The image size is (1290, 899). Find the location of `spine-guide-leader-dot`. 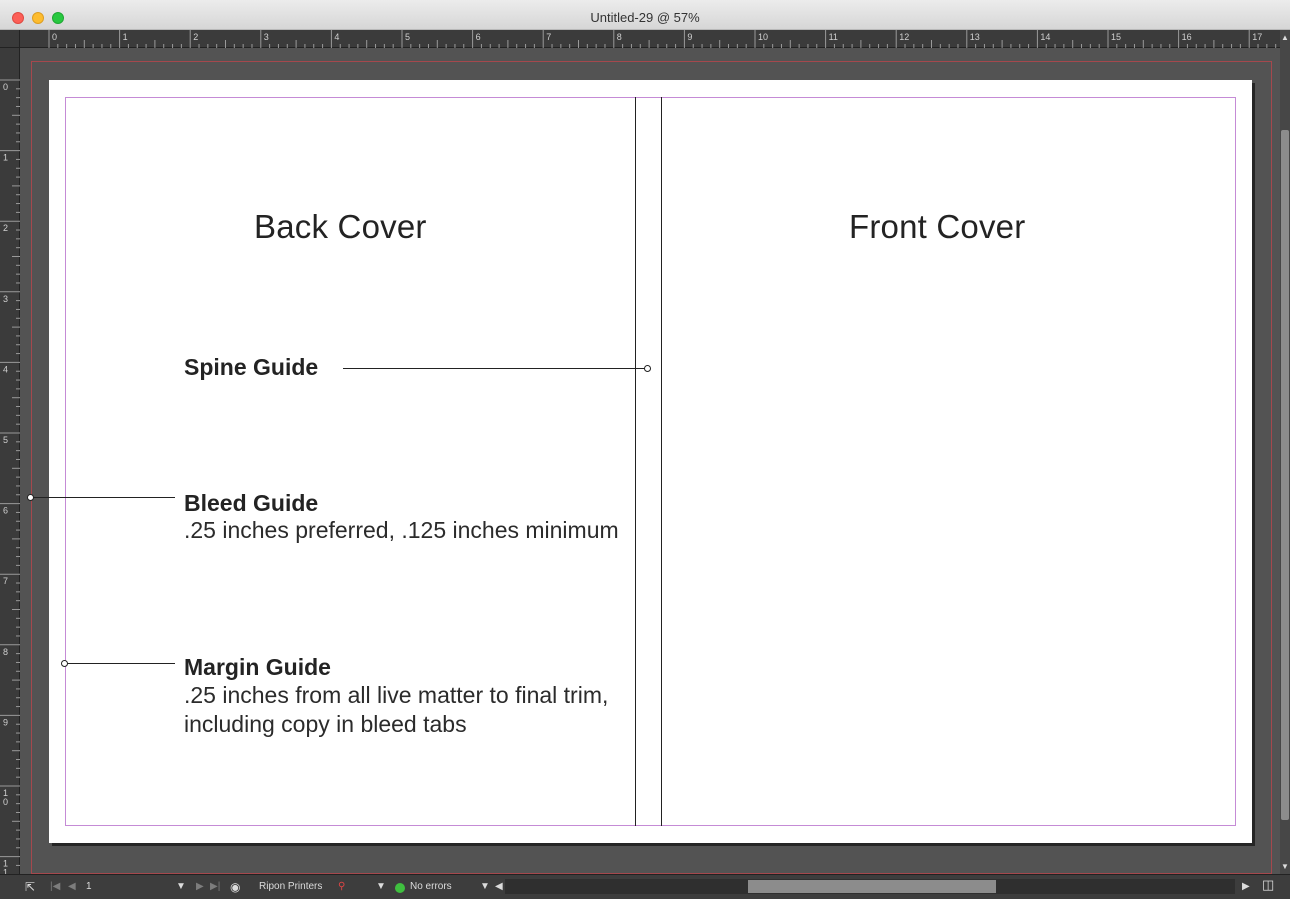

spine-guide-leader-dot is located at coordinates (647, 368).